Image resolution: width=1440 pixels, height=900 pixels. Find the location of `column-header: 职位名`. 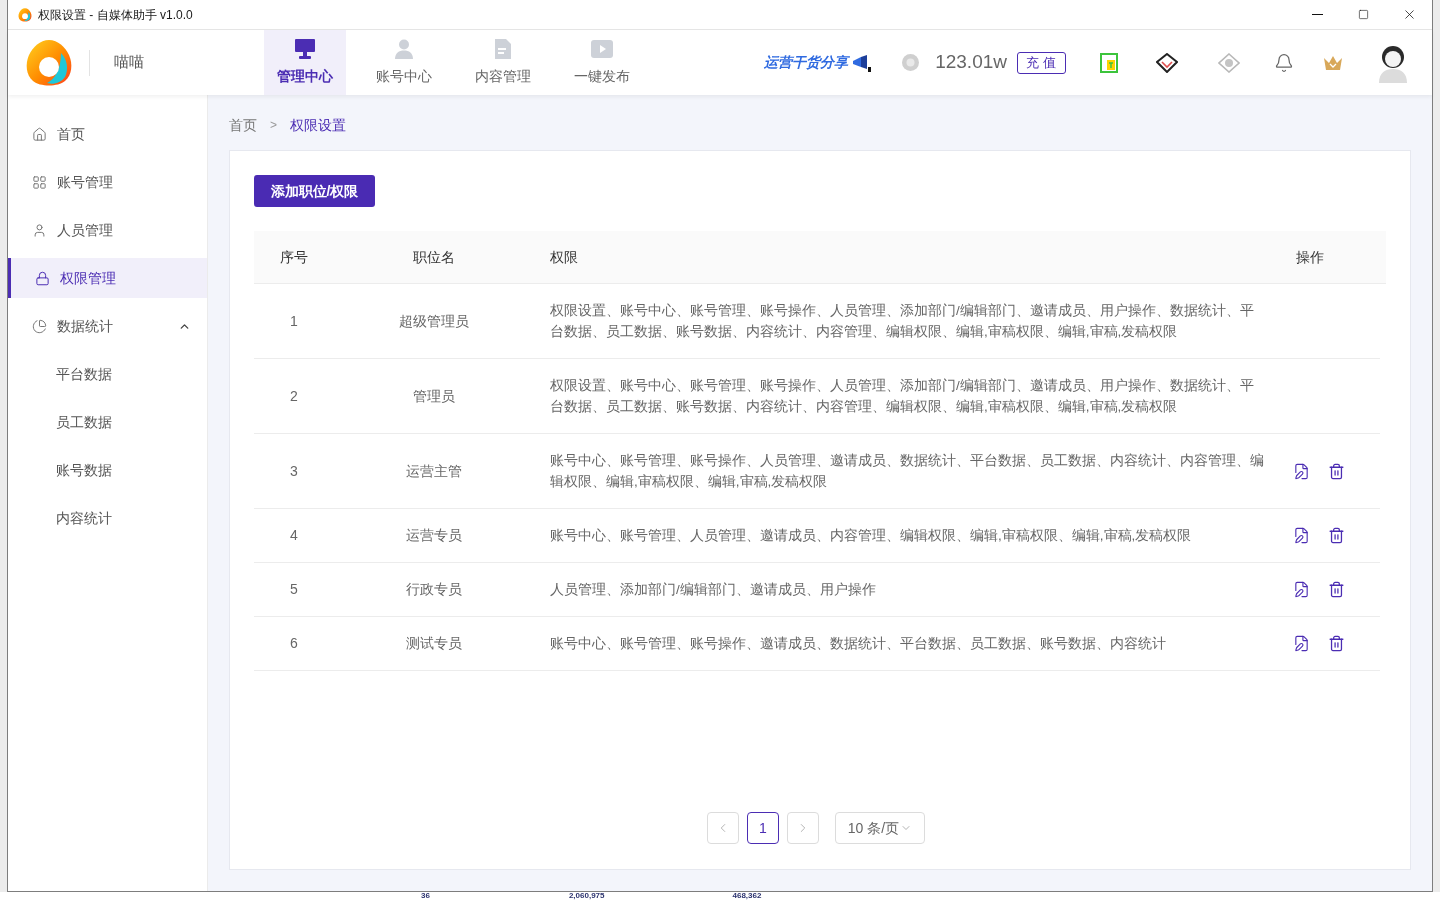

column-header: 职位名 is located at coordinates (434, 257).